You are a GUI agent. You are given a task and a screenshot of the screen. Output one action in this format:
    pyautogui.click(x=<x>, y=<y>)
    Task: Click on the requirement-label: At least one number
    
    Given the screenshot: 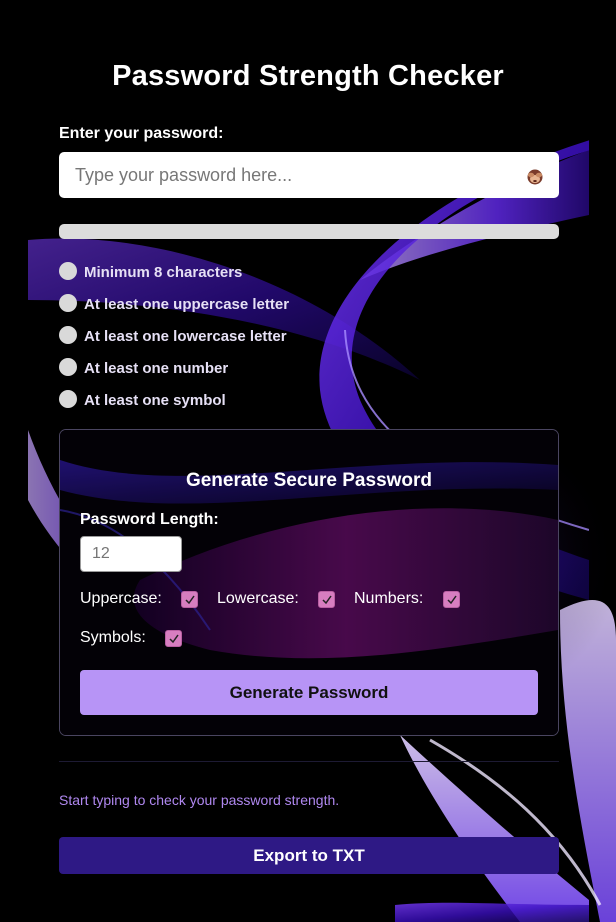 What is the action you would take?
    pyautogui.click(x=156, y=368)
    